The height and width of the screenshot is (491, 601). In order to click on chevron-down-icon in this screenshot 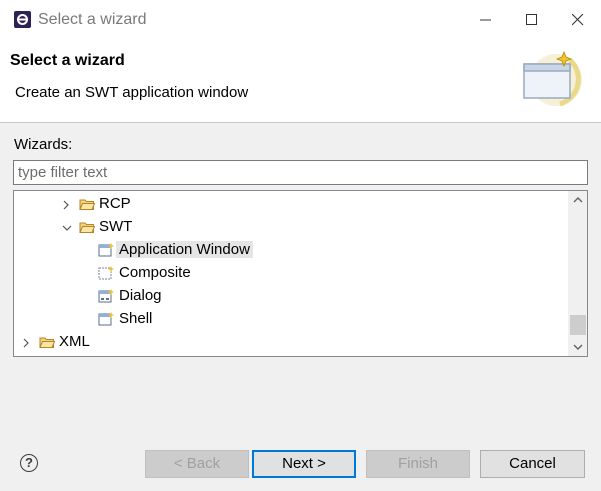, I will do `click(66, 227)`.